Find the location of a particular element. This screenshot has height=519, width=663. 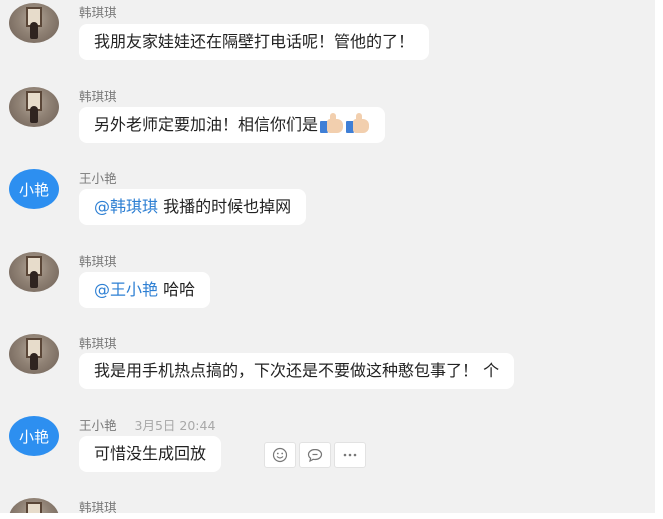

message-text: 我朋友家娃娃还在隔壁打电话呢！管他的了！ is located at coordinates (254, 41).